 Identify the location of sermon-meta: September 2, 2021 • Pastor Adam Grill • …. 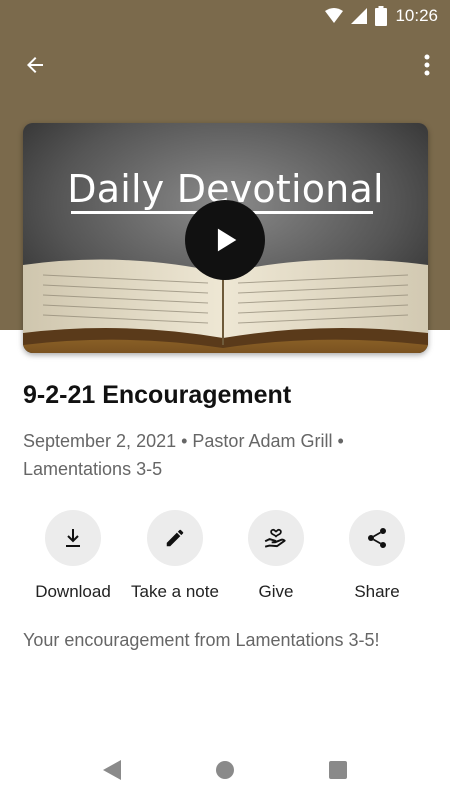
(183, 455).